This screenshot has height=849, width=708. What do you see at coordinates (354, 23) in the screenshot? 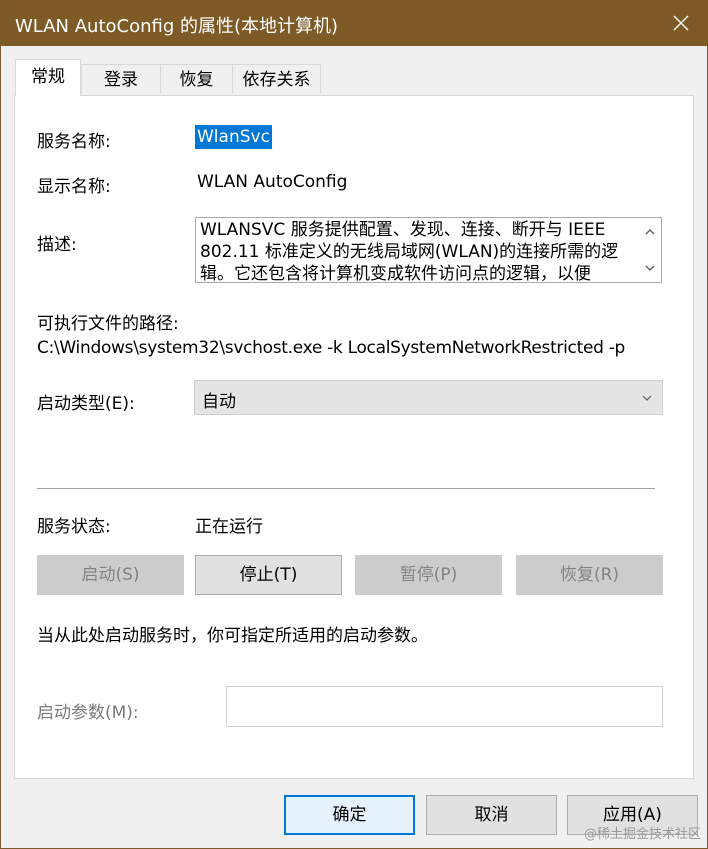
I see `title-bar: WLAN AutoConfig 的属性(本地计算机)` at bounding box center [354, 23].